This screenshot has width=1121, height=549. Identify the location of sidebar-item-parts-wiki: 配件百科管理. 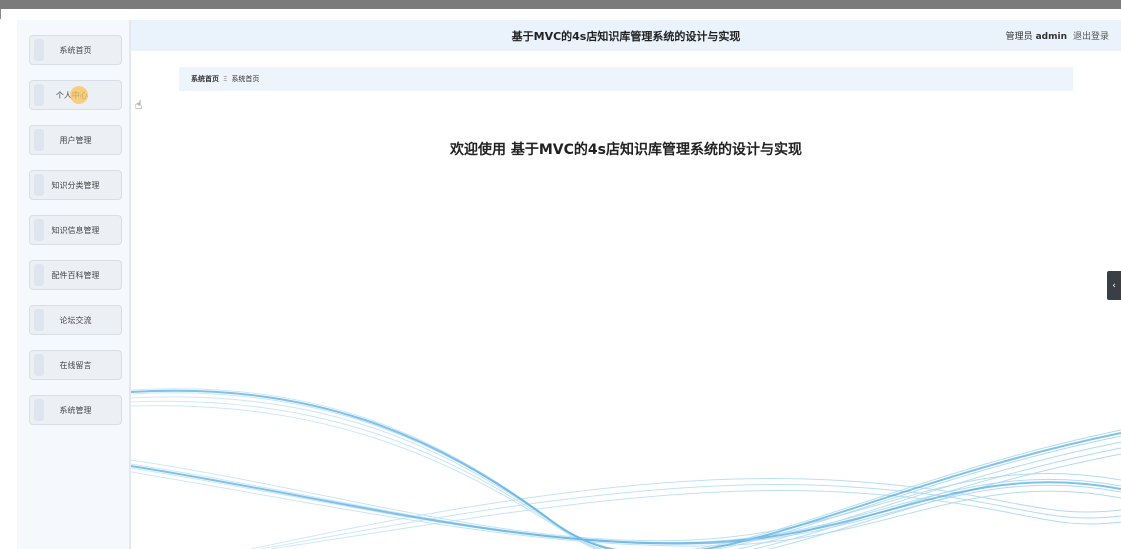
(75, 275).